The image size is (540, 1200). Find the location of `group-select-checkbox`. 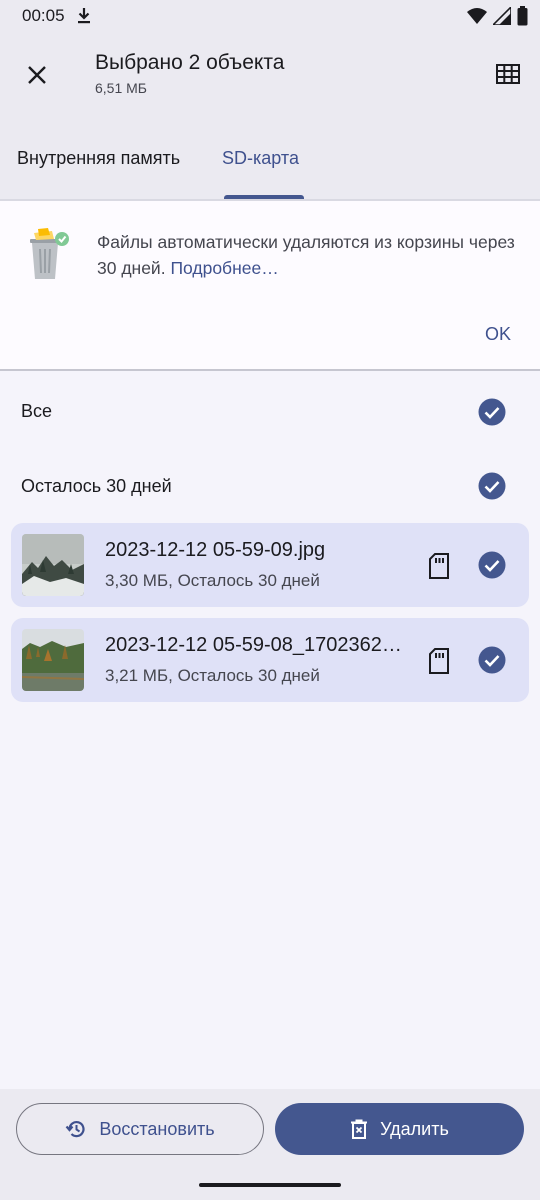

group-select-checkbox is located at coordinates (492, 486).